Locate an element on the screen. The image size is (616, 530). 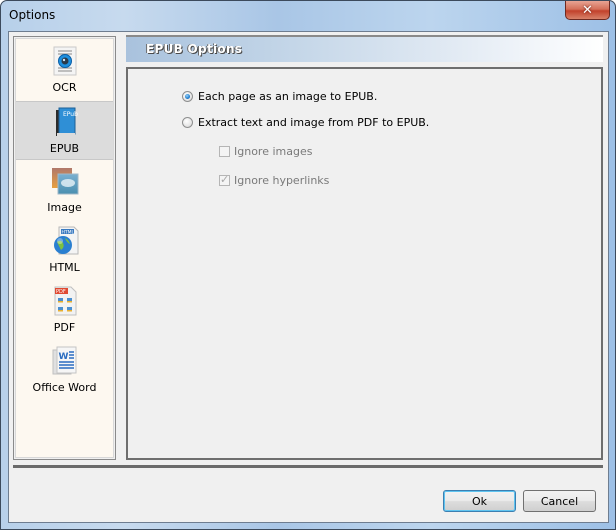
radio-each-page-as-image: Each page as an image to EPUB. is located at coordinates (279, 96).